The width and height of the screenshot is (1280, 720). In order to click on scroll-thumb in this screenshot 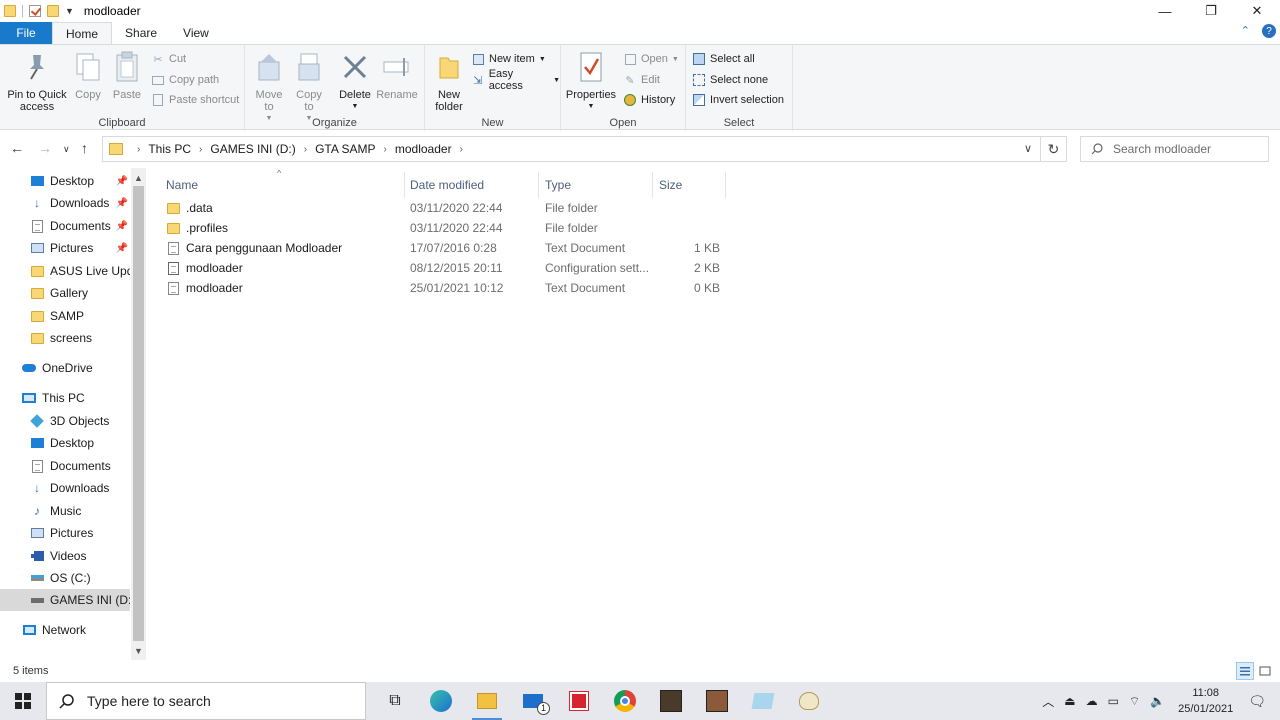, I will do `click(138, 413)`.